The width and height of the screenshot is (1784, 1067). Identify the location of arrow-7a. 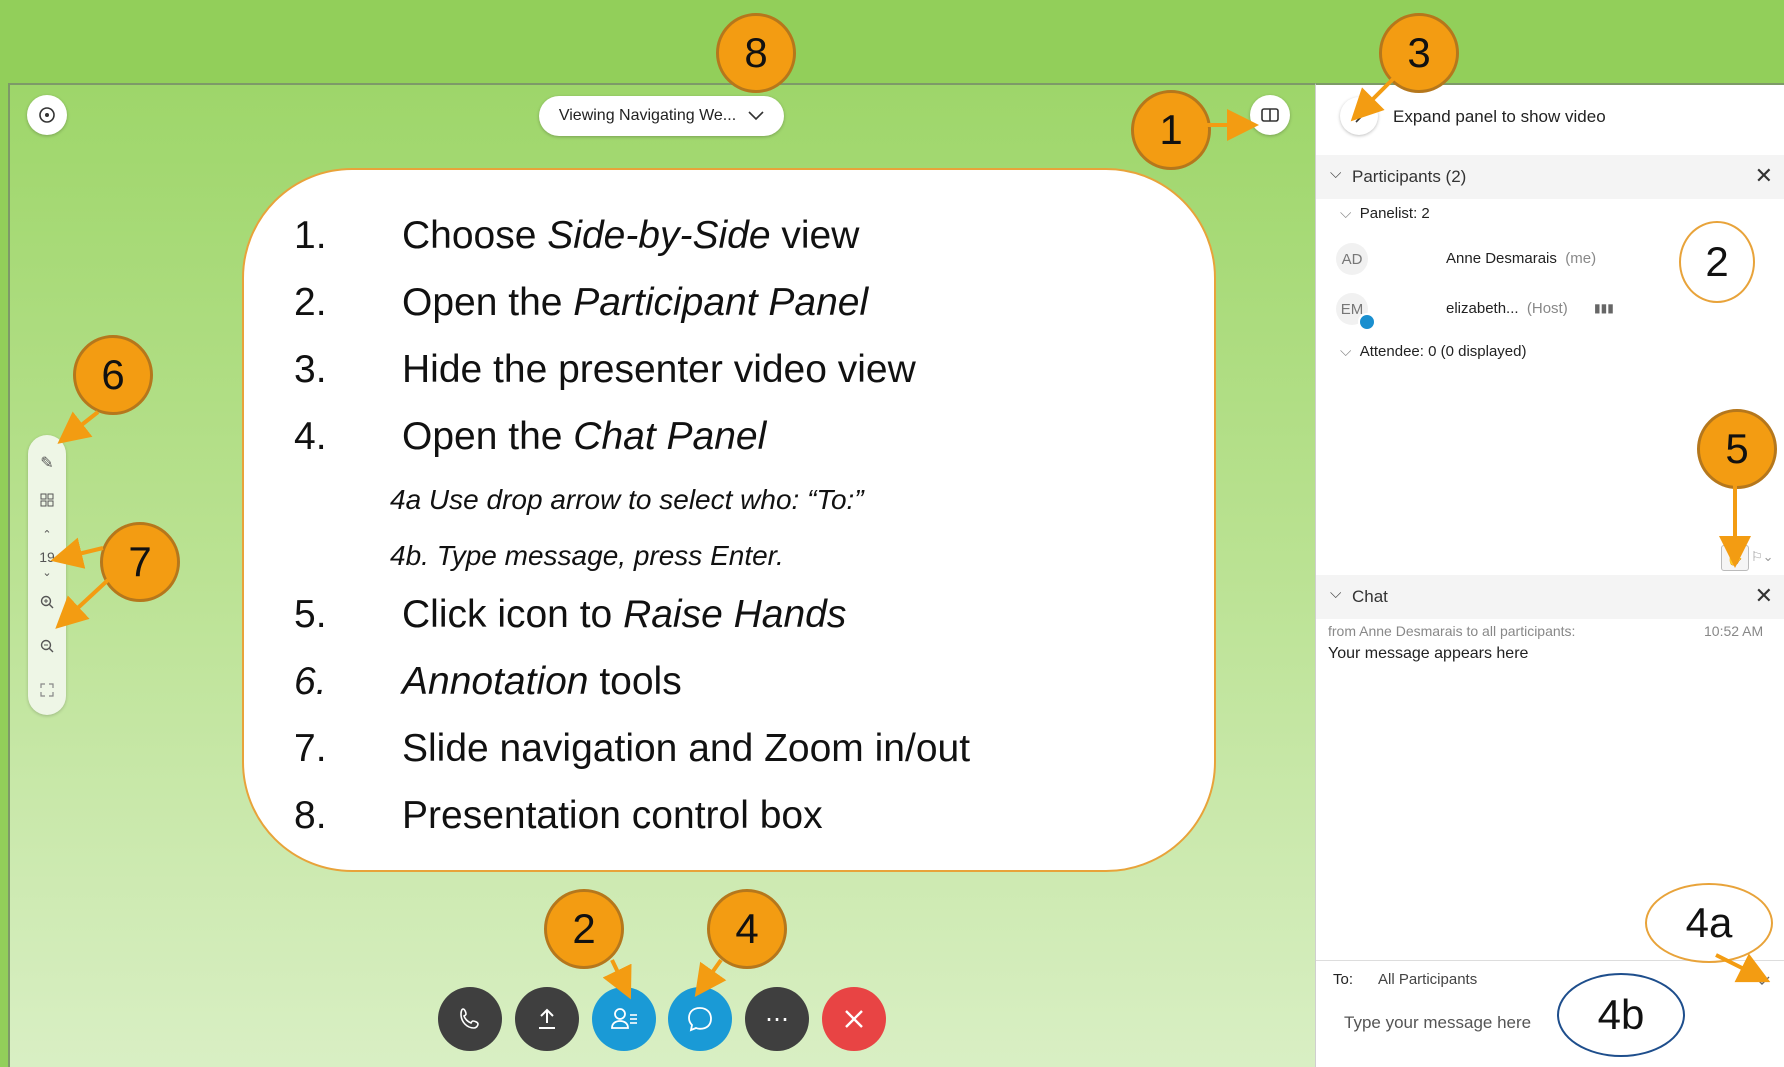
(77, 553).